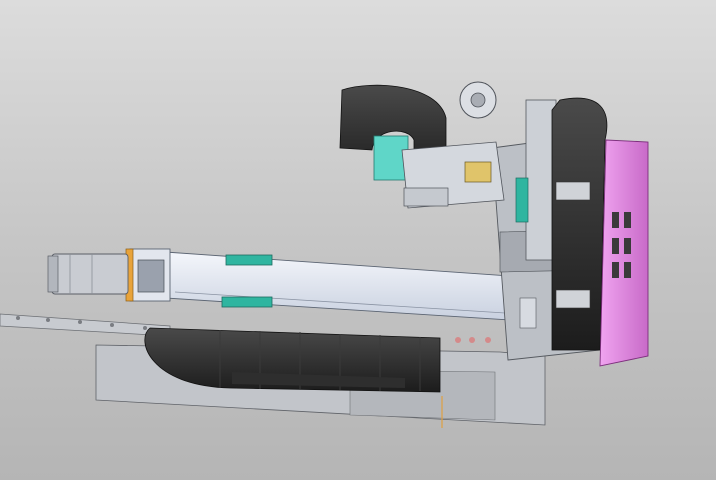  What do you see at coordinates (318, 284) in the screenshot?
I see `linear-actuator` at bounding box center [318, 284].